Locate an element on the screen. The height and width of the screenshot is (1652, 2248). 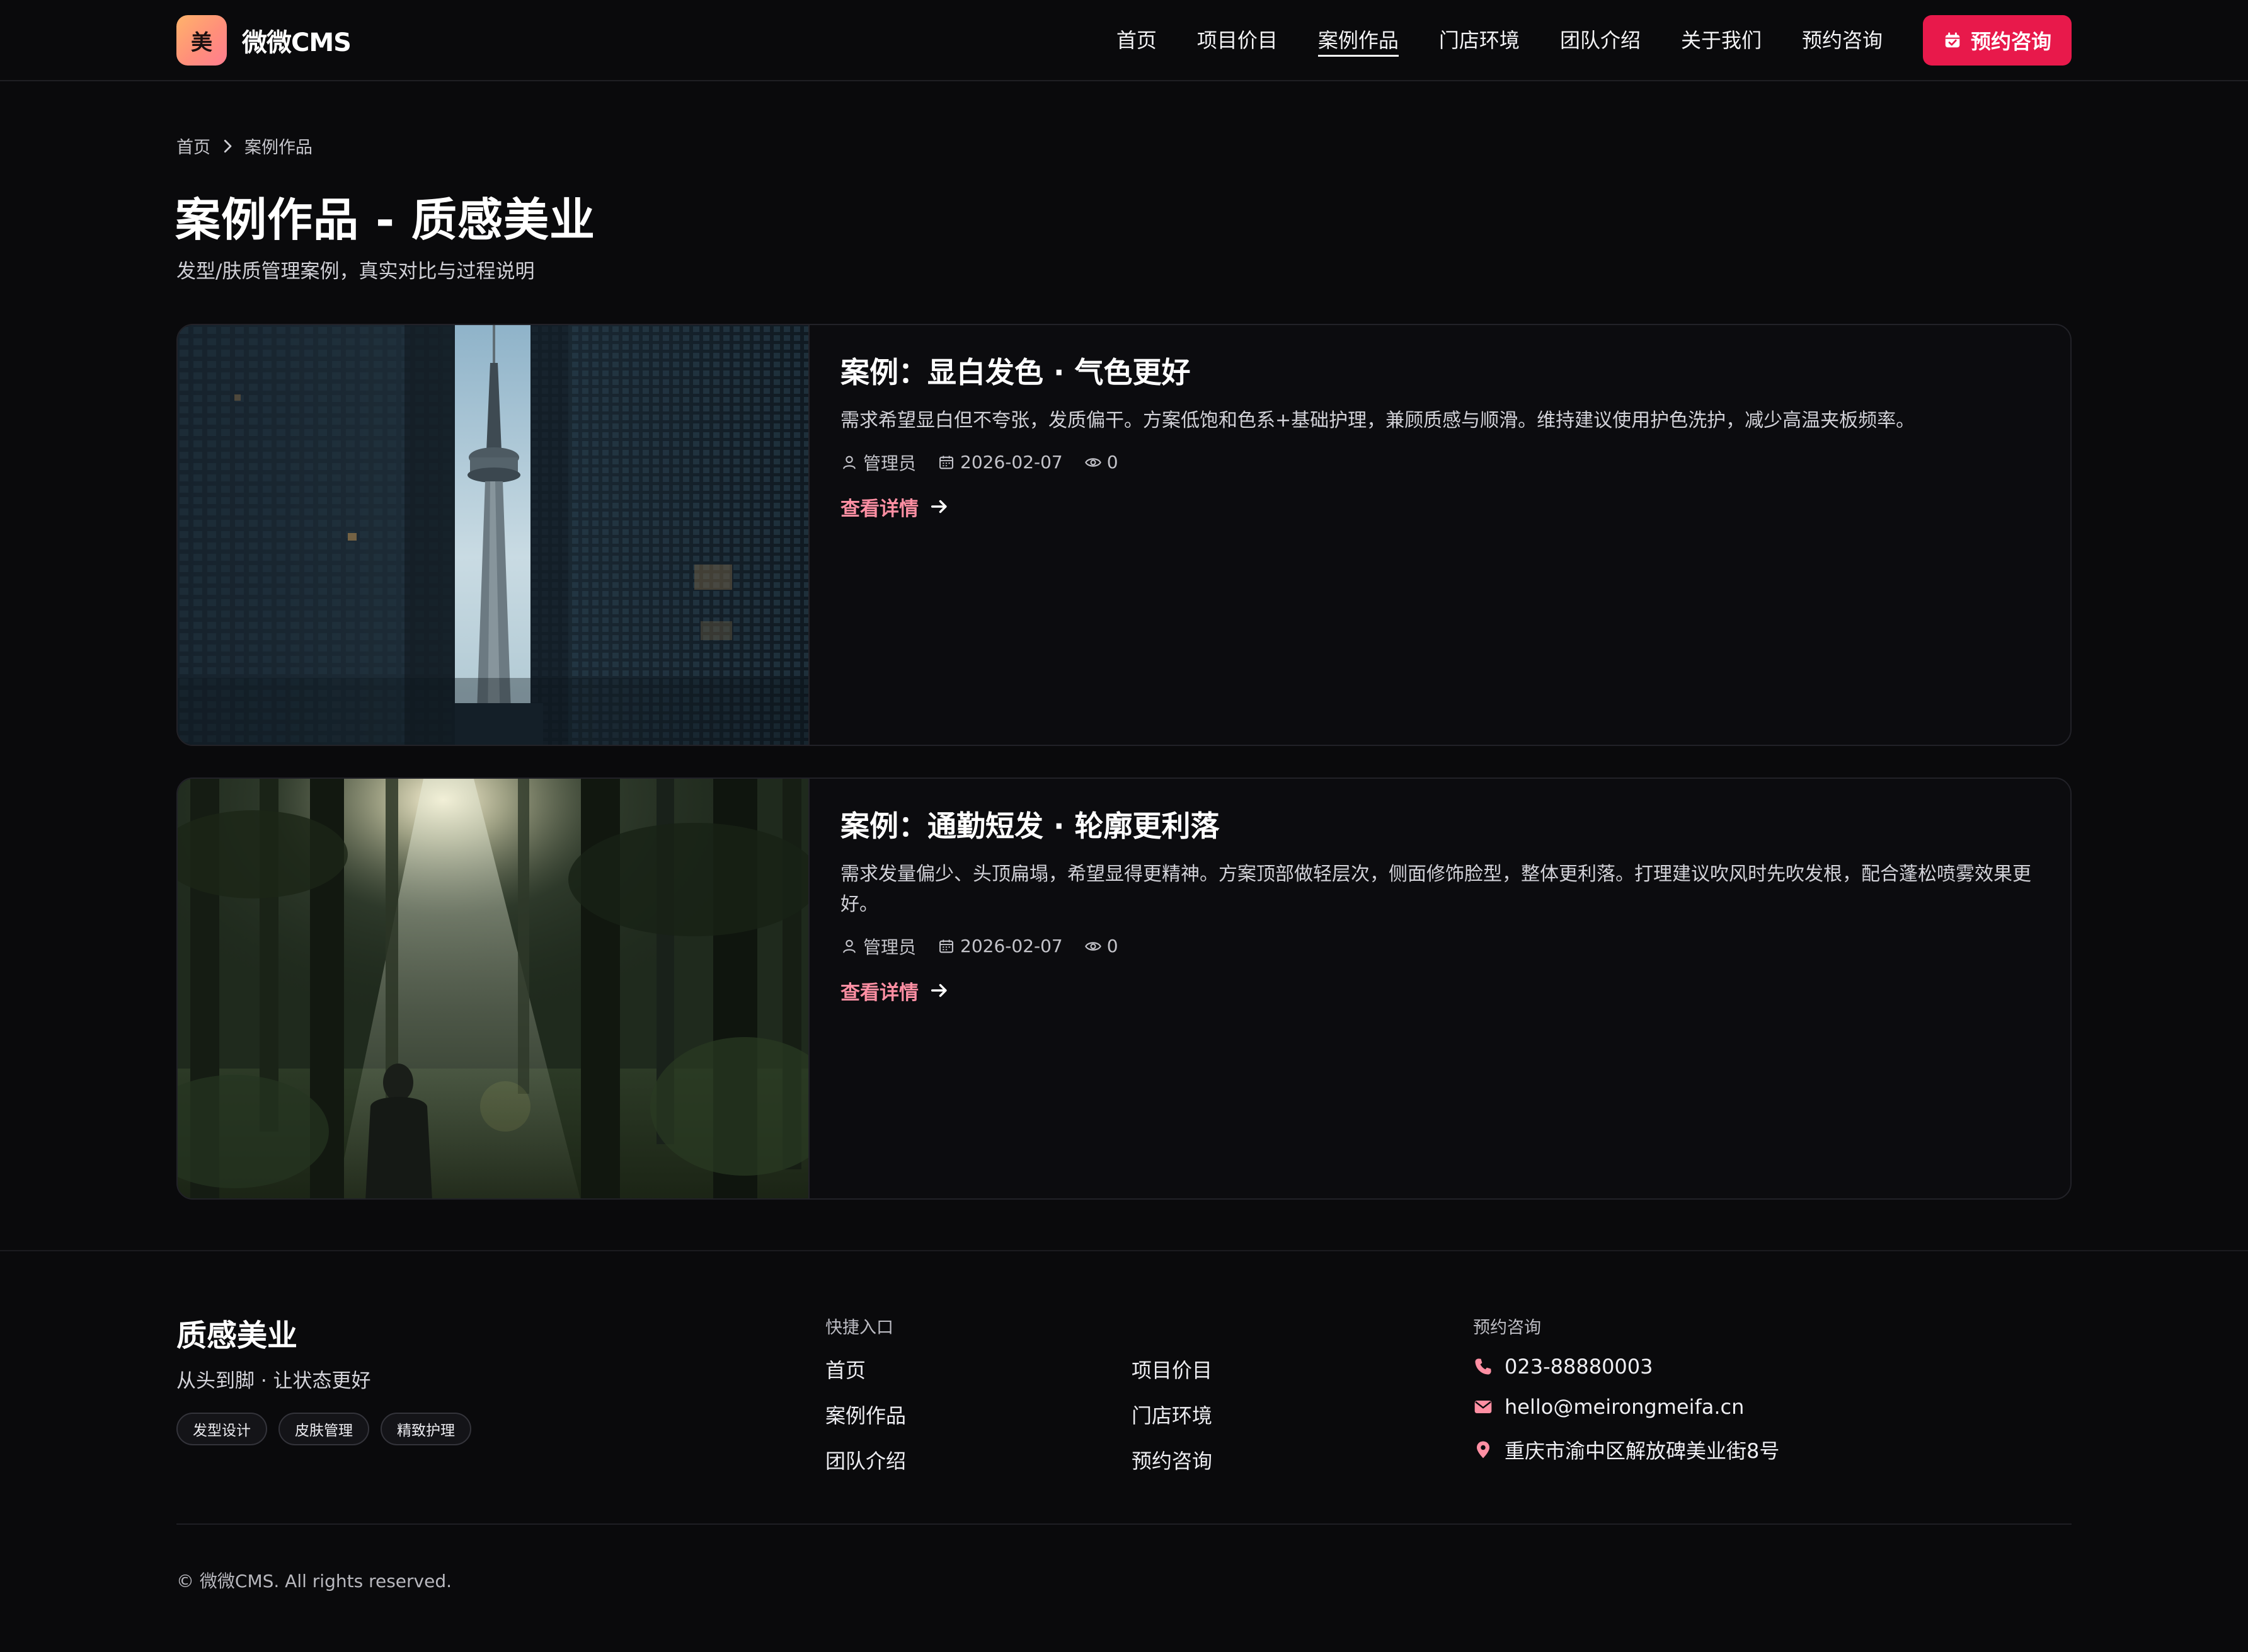
breadcrumb-current: 案例作品 is located at coordinates (279, 148).